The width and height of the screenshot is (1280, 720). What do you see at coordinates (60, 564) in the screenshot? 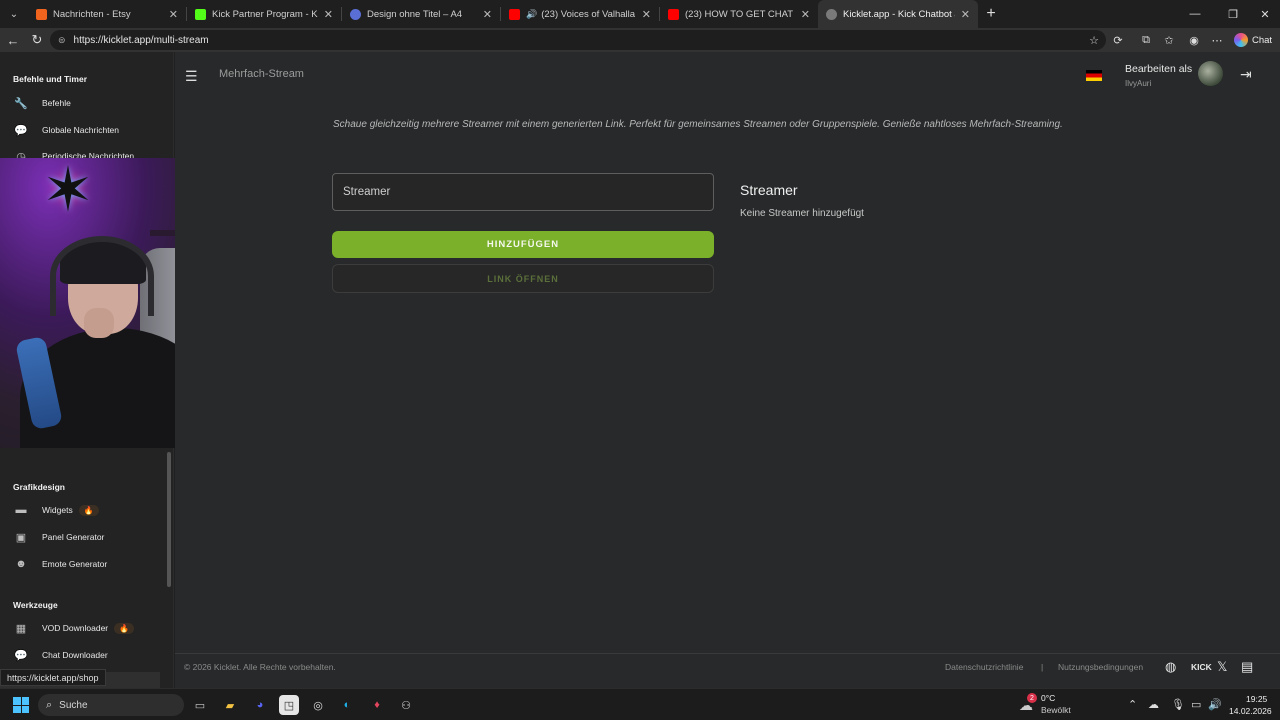
I see `sidebar-item-emote-generator: ☻ Emote Generator` at bounding box center [60, 564].